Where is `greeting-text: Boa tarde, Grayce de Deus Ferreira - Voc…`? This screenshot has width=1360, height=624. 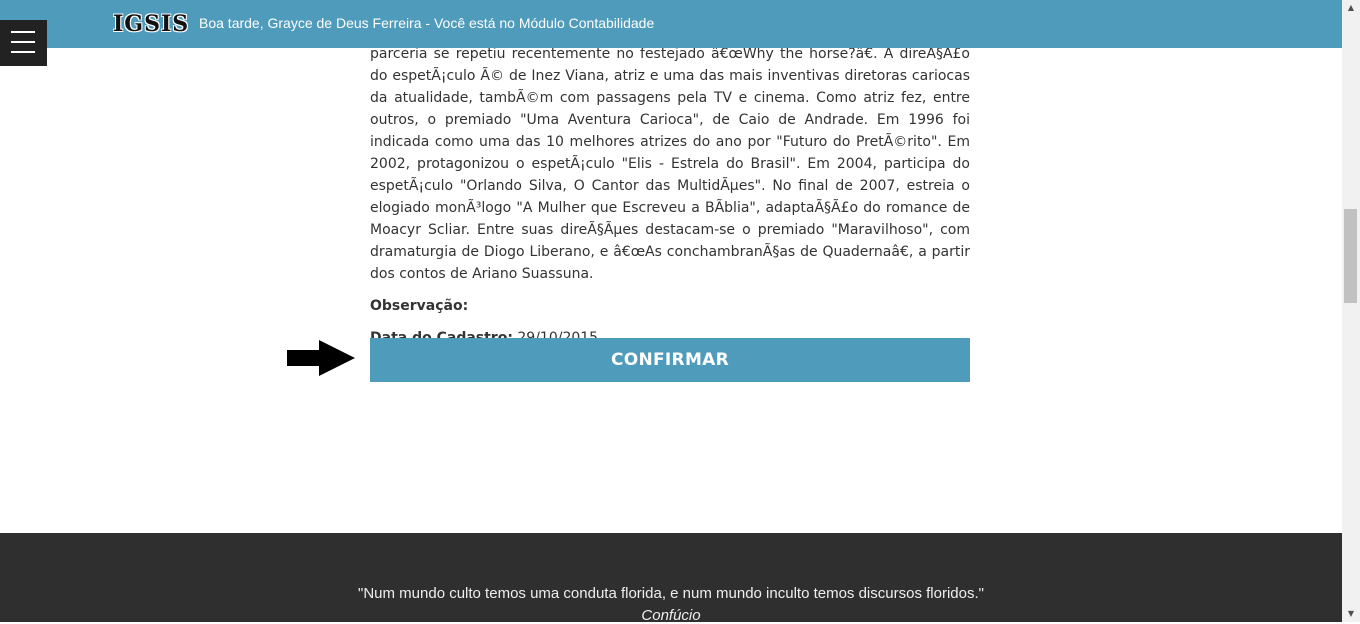 greeting-text: Boa tarde, Grayce de Deus Ferreira - Voc… is located at coordinates (427, 23).